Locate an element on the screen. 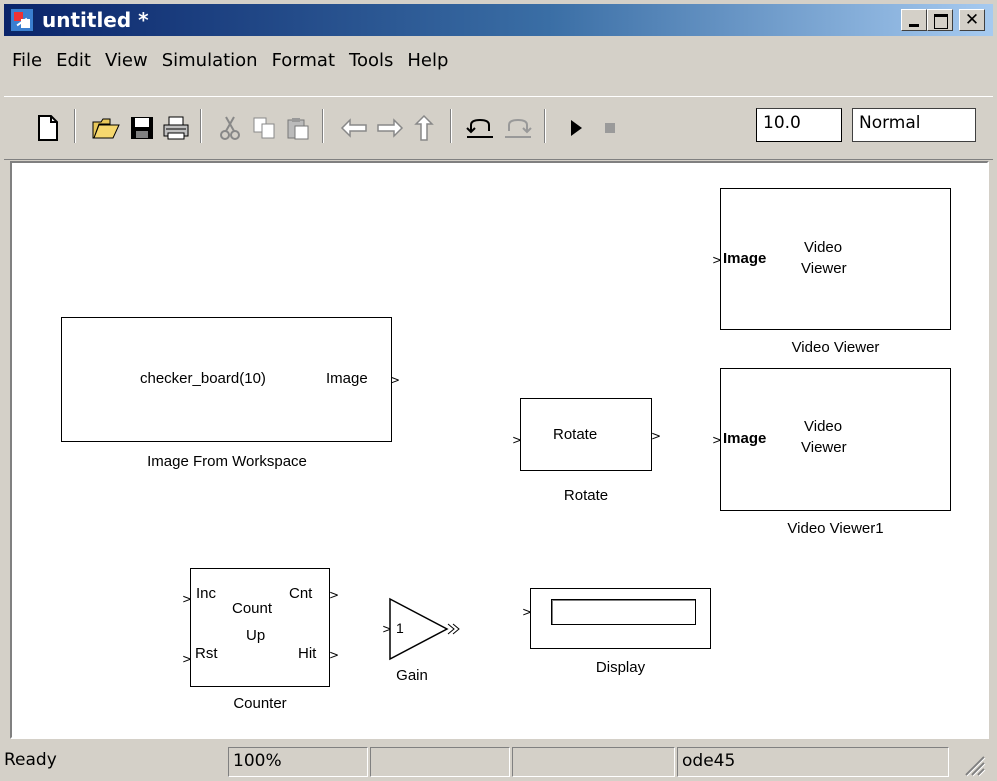  minimize-button is located at coordinates (914, 20).